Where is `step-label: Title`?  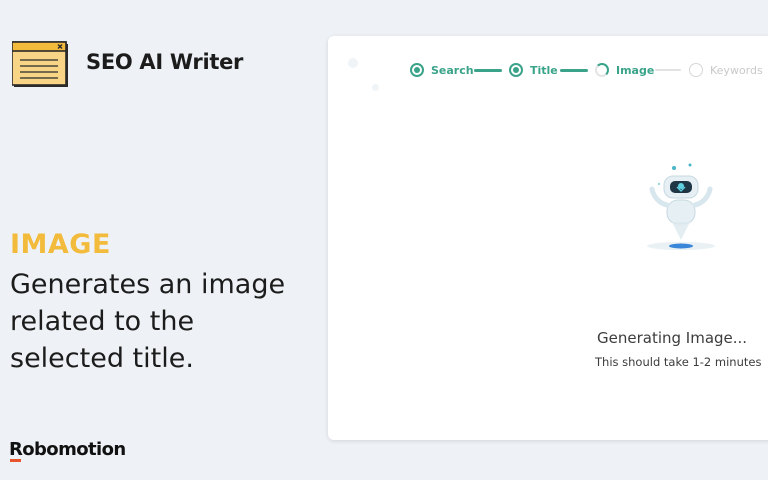
step-label: Title is located at coordinates (544, 70).